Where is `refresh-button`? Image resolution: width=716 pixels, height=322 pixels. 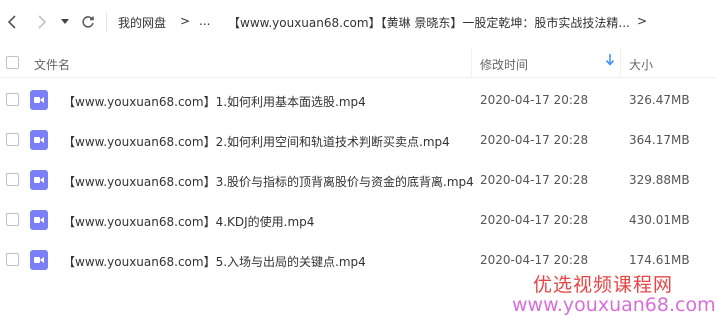 refresh-button is located at coordinates (88, 22).